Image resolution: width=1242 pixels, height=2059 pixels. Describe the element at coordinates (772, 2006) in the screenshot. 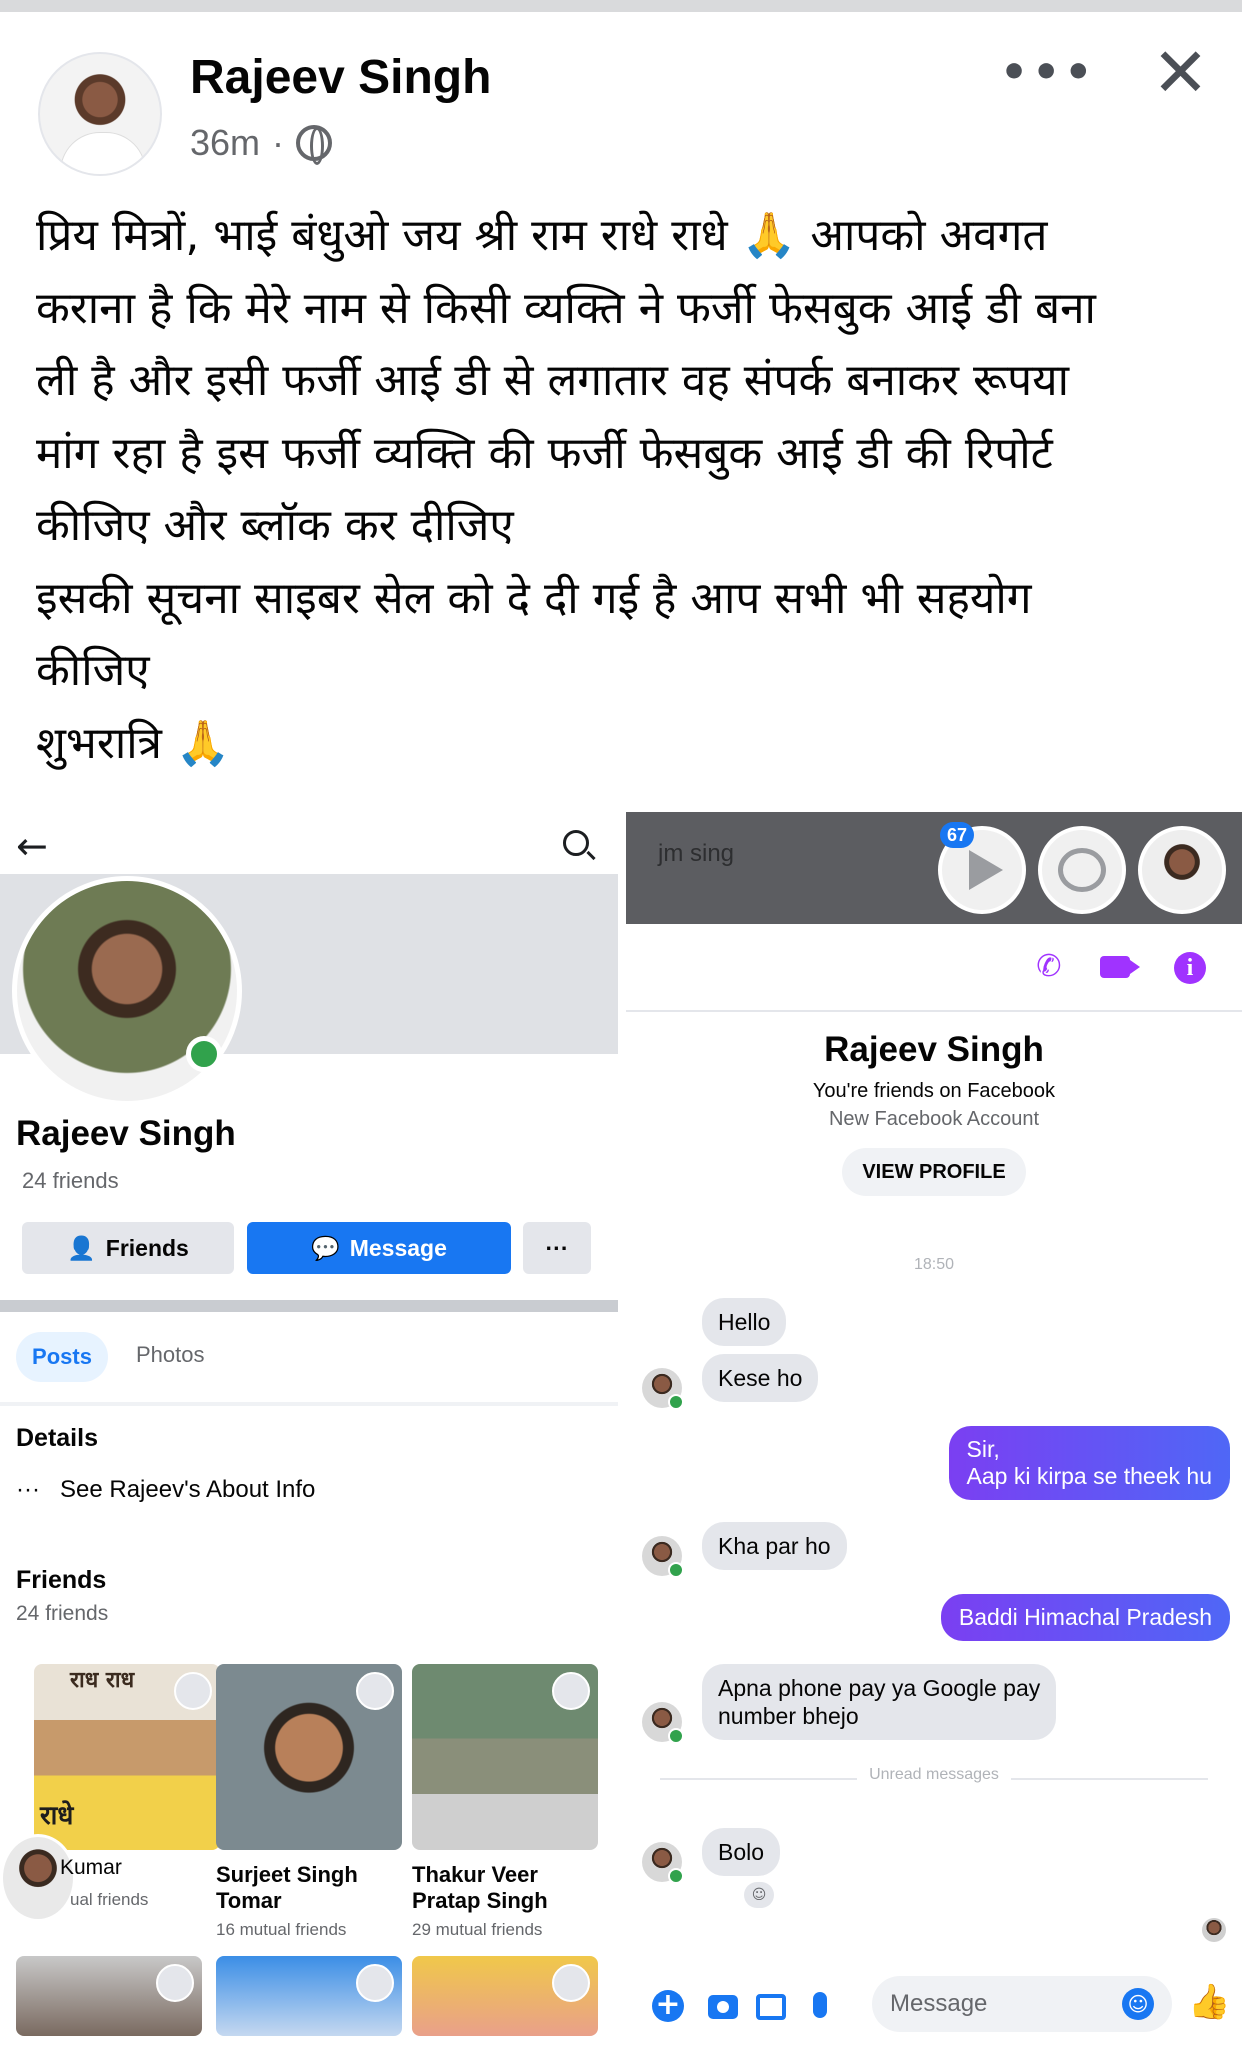

I see `gallery-icon` at that location.